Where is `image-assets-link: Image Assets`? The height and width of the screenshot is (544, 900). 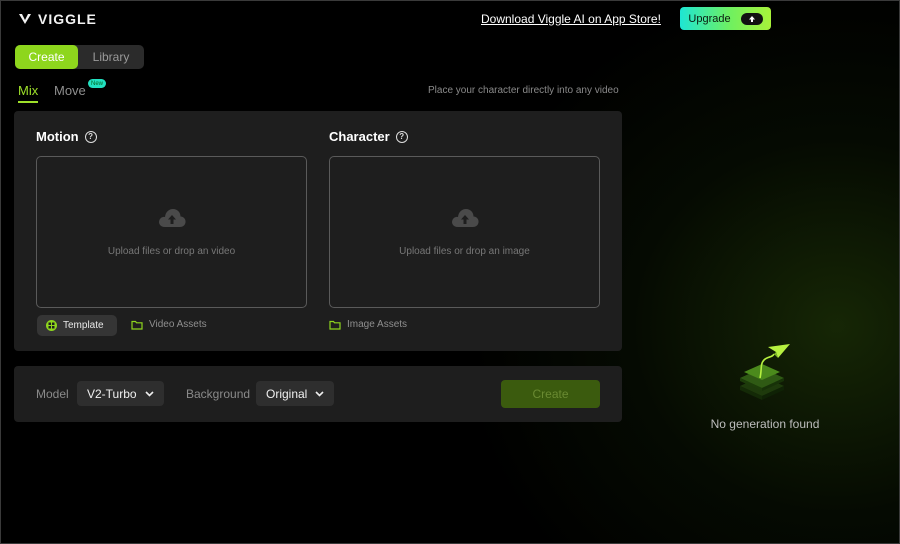
image-assets-link: Image Assets is located at coordinates (368, 324).